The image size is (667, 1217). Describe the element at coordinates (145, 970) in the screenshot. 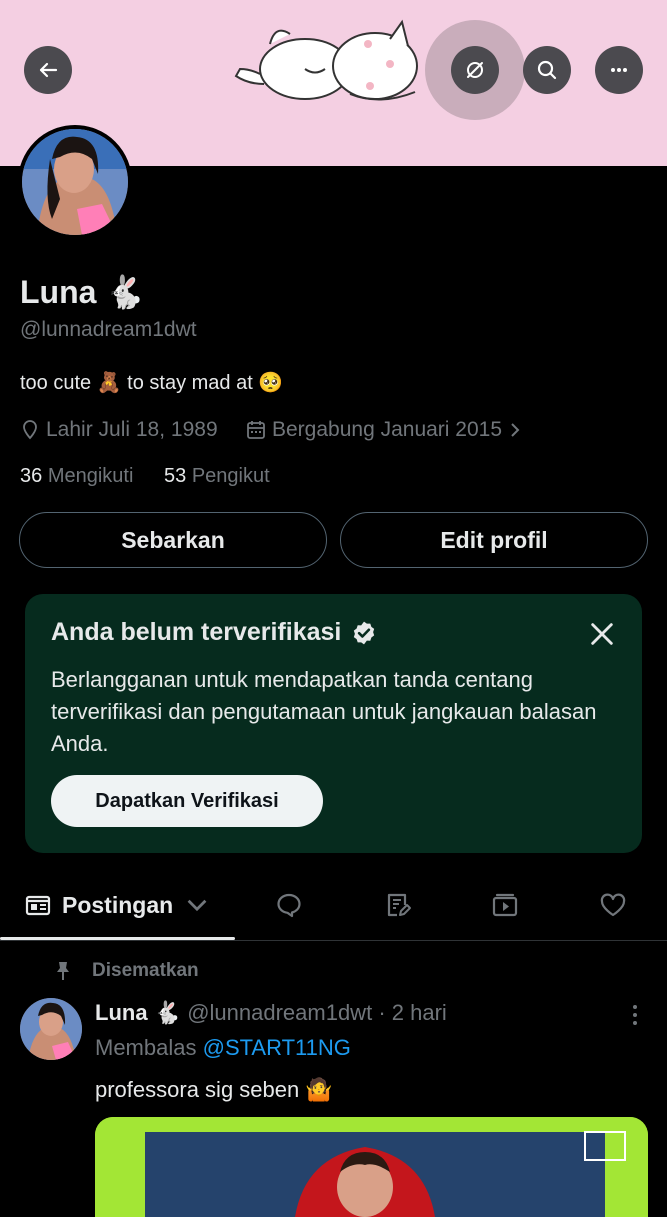

I see `pinned-label-text: Disematkan` at that location.